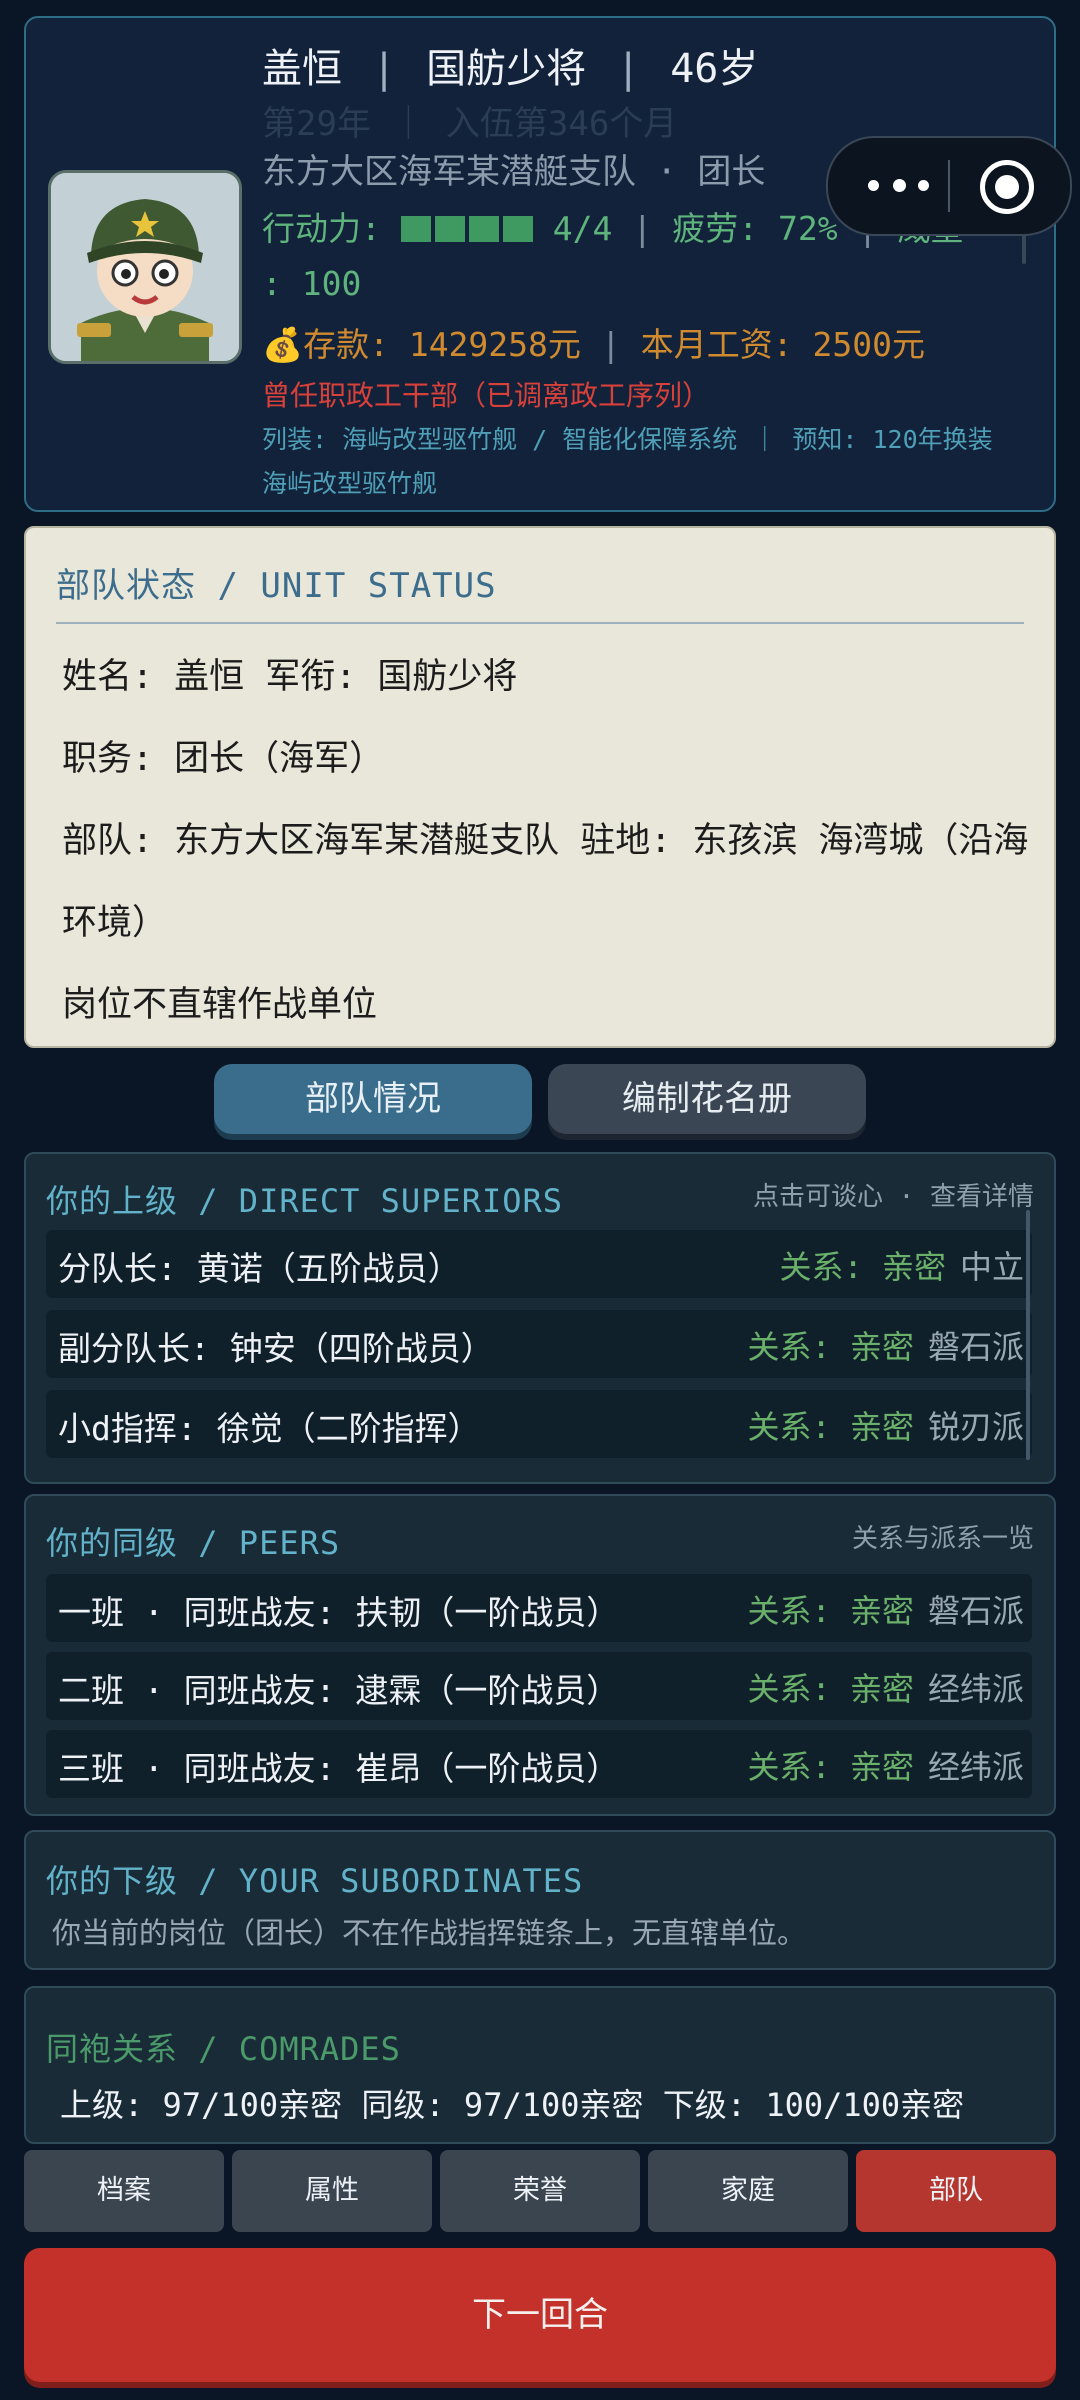  Describe the element at coordinates (302, 69) in the screenshot. I see `player-name: 盖恒` at that location.